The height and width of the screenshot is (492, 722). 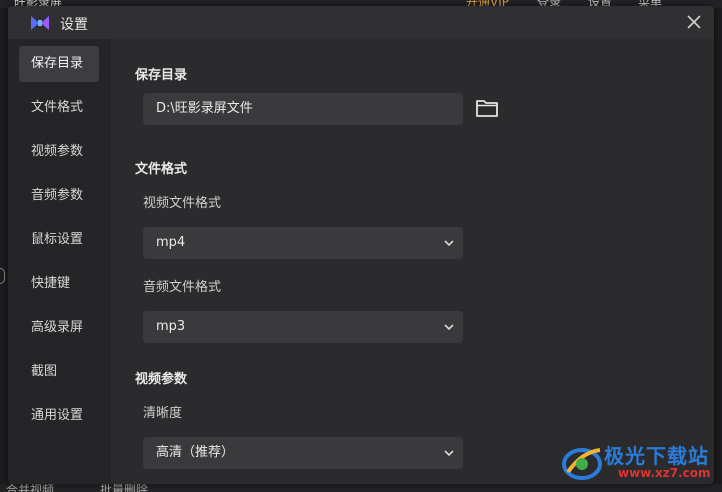 What do you see at coordinates (161, 379) in the screenshot?
I see `section-title-video-params: 视频参数` at bounding box center [161, 379].